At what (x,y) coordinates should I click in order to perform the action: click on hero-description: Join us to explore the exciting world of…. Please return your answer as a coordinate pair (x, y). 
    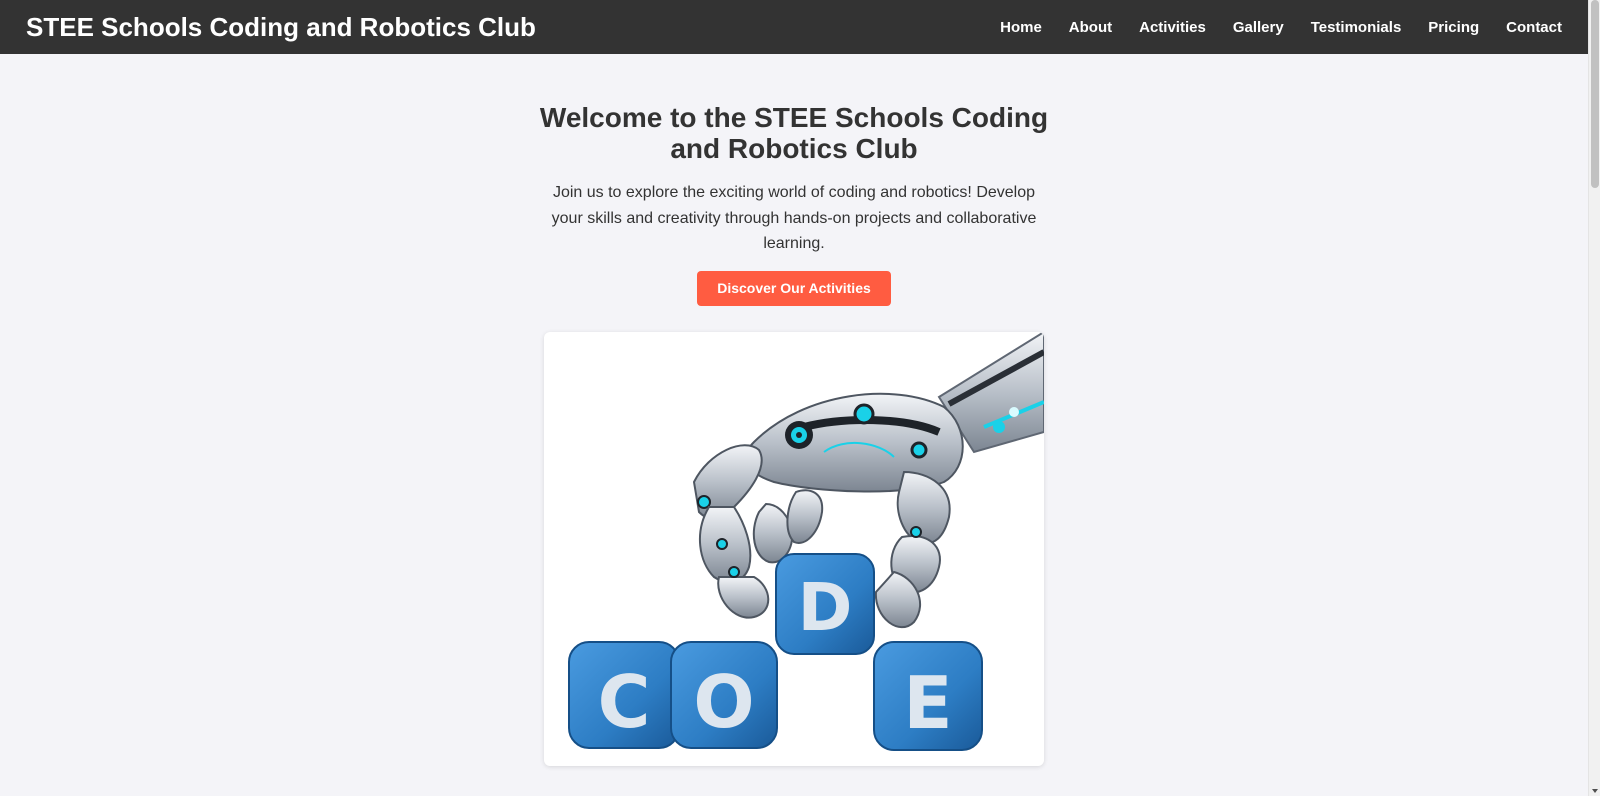
    Looking at the image, I should click on (794, 218).